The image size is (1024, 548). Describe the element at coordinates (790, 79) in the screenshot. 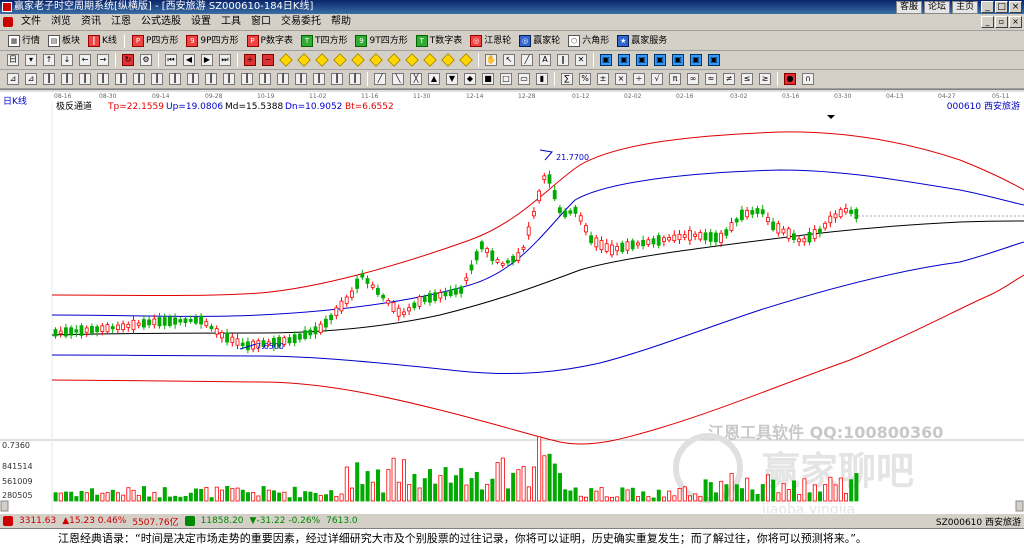

I see `color-palette-icon: ●` at that location.